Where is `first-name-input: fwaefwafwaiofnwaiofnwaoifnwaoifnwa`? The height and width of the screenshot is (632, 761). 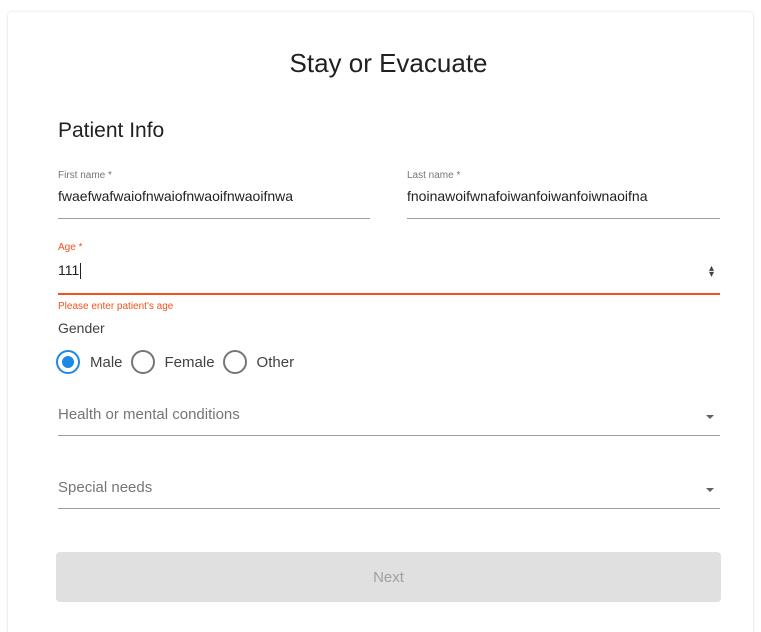 first-name-input: fwaefwafwaiofnwaiofnwaoifnwaoifnwa is located at coordinates (214, 196).